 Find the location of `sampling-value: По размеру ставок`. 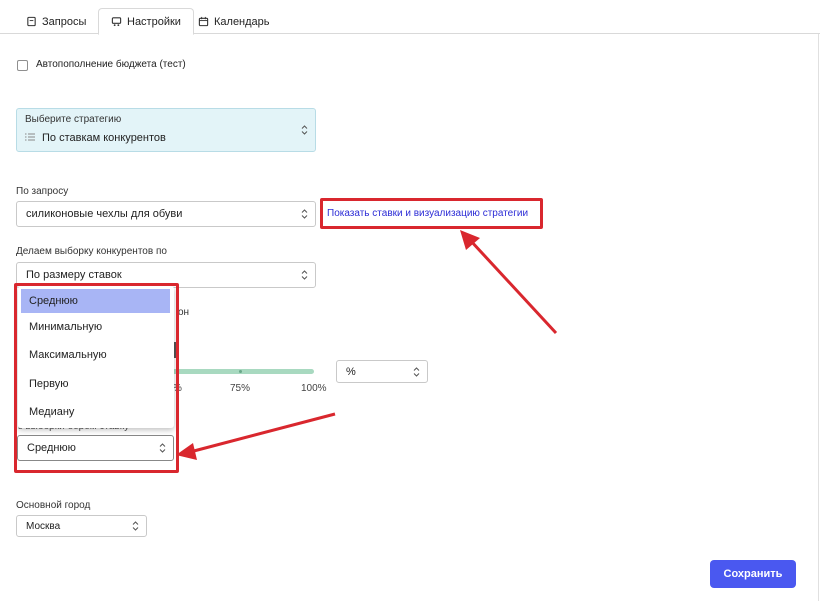

sampling-value: По размеру ставок is located at coordinates (74, 275).